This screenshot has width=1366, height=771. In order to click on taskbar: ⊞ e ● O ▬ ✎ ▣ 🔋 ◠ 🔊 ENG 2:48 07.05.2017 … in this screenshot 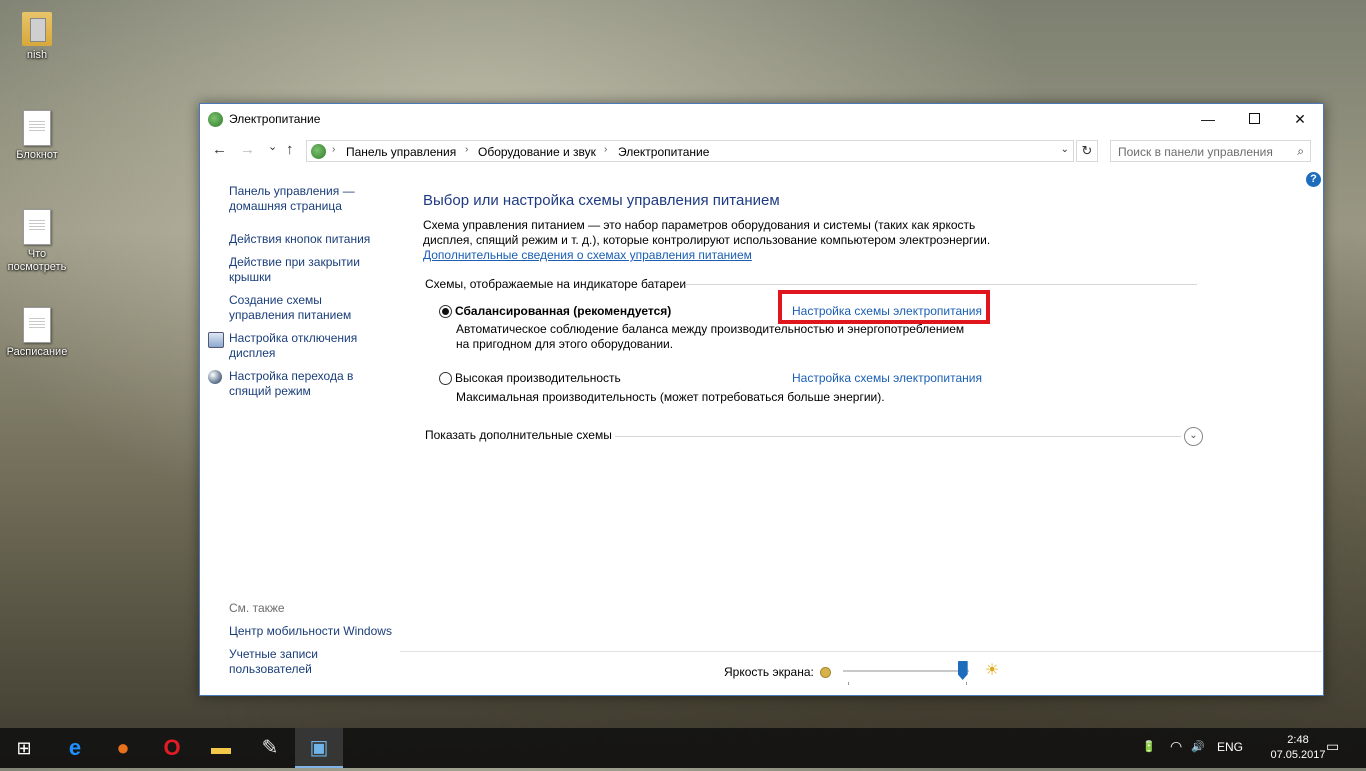, I will do `click(683, 748)`.